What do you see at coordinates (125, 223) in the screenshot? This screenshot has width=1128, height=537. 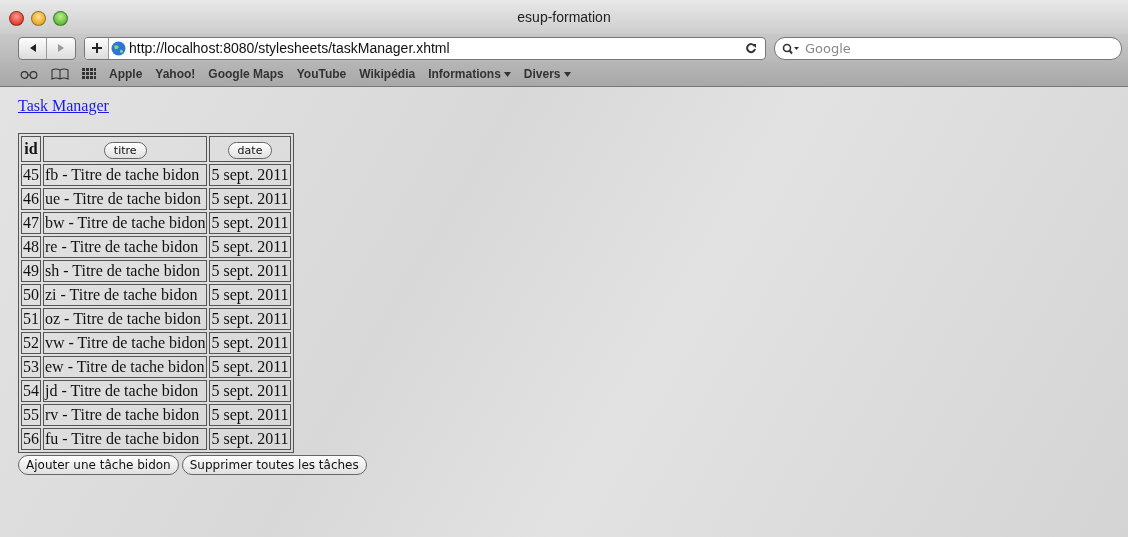 I see `table-cell: bw - Titre de tache bidon` at bounding box center [125, 223].